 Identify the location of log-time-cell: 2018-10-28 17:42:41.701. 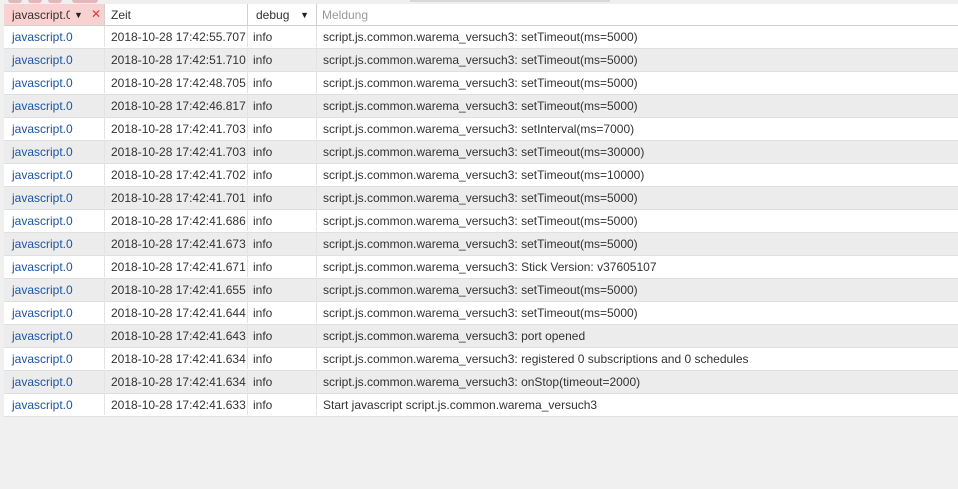
(176, 197).